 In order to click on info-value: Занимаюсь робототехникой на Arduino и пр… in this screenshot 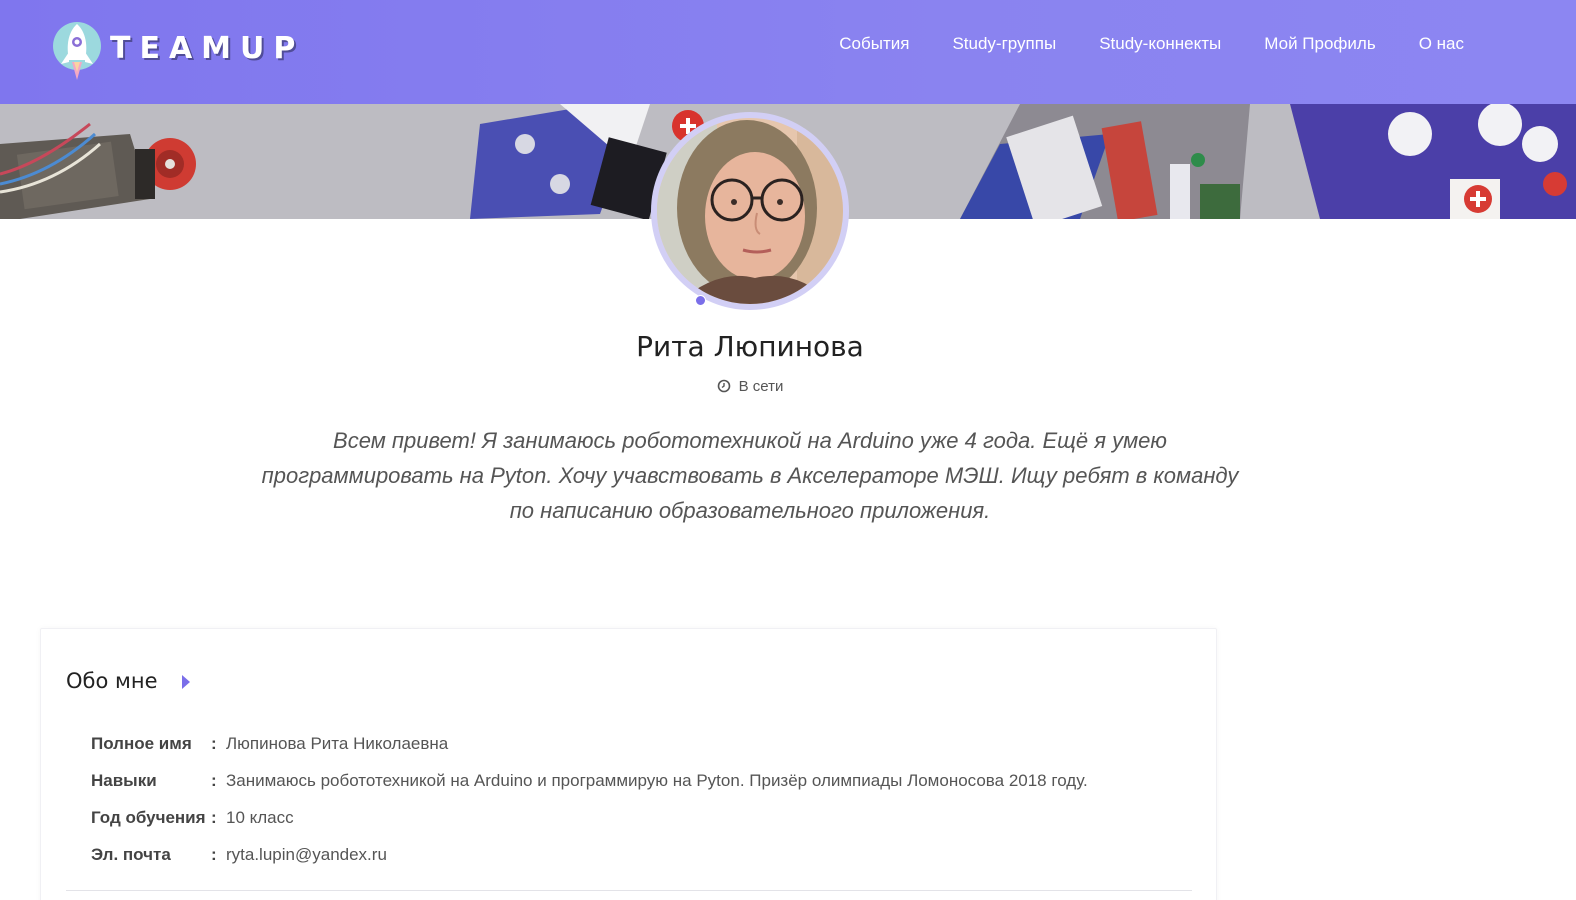, I will do `click(657, 780)`.